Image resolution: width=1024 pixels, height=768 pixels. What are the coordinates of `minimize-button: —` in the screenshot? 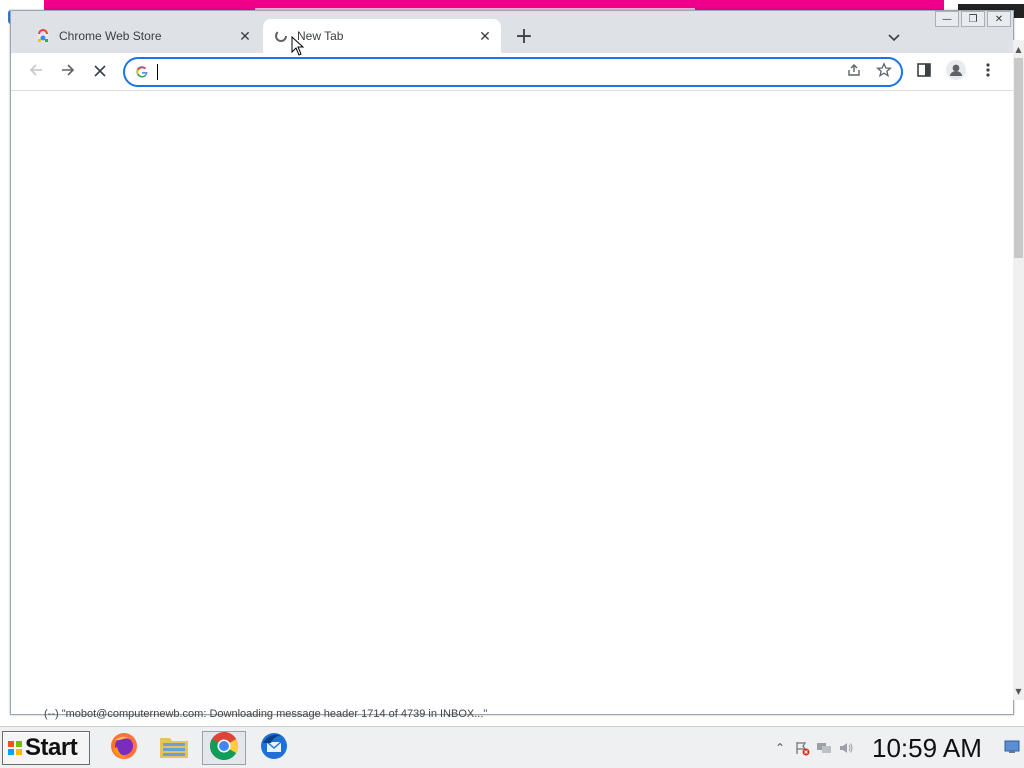 It's located at (947, 19).